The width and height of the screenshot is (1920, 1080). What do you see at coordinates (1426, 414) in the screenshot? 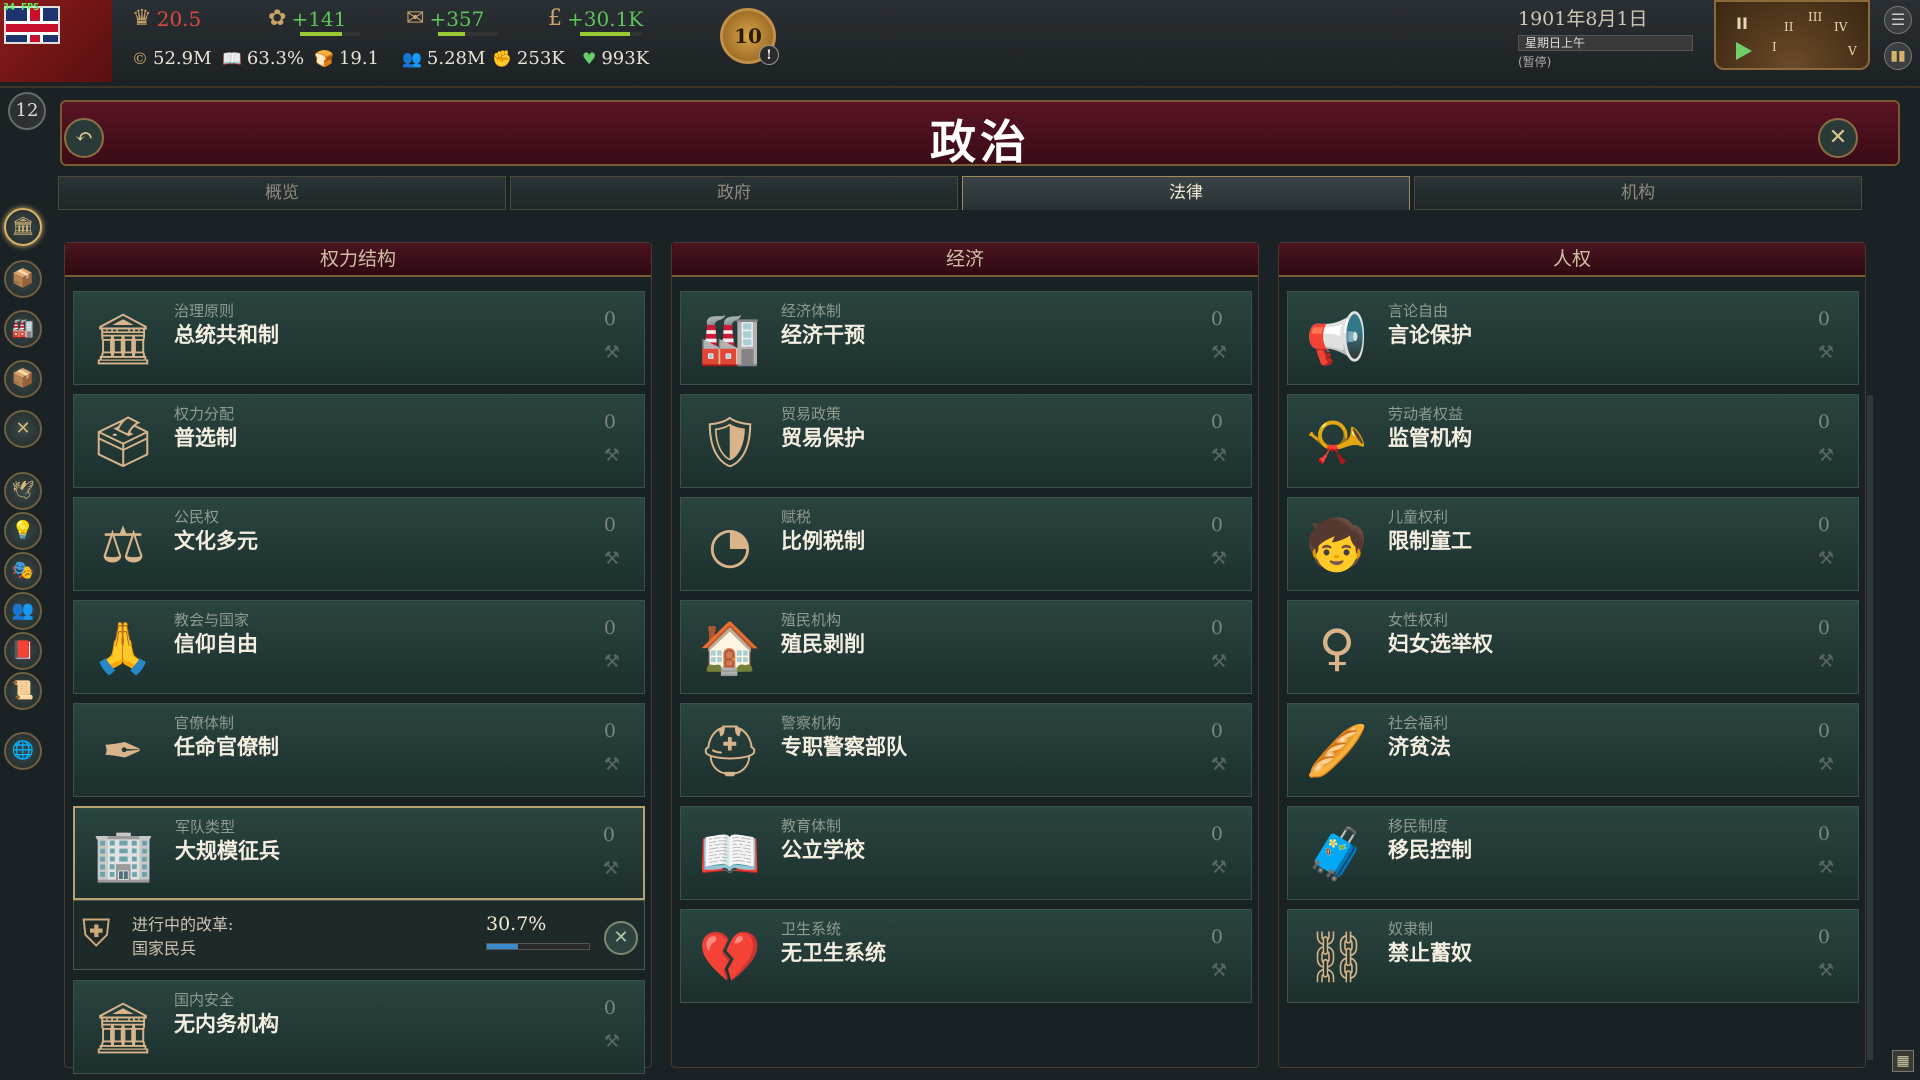
I see `law-category: 劳动者权益` at bounding box center [1426, 414].